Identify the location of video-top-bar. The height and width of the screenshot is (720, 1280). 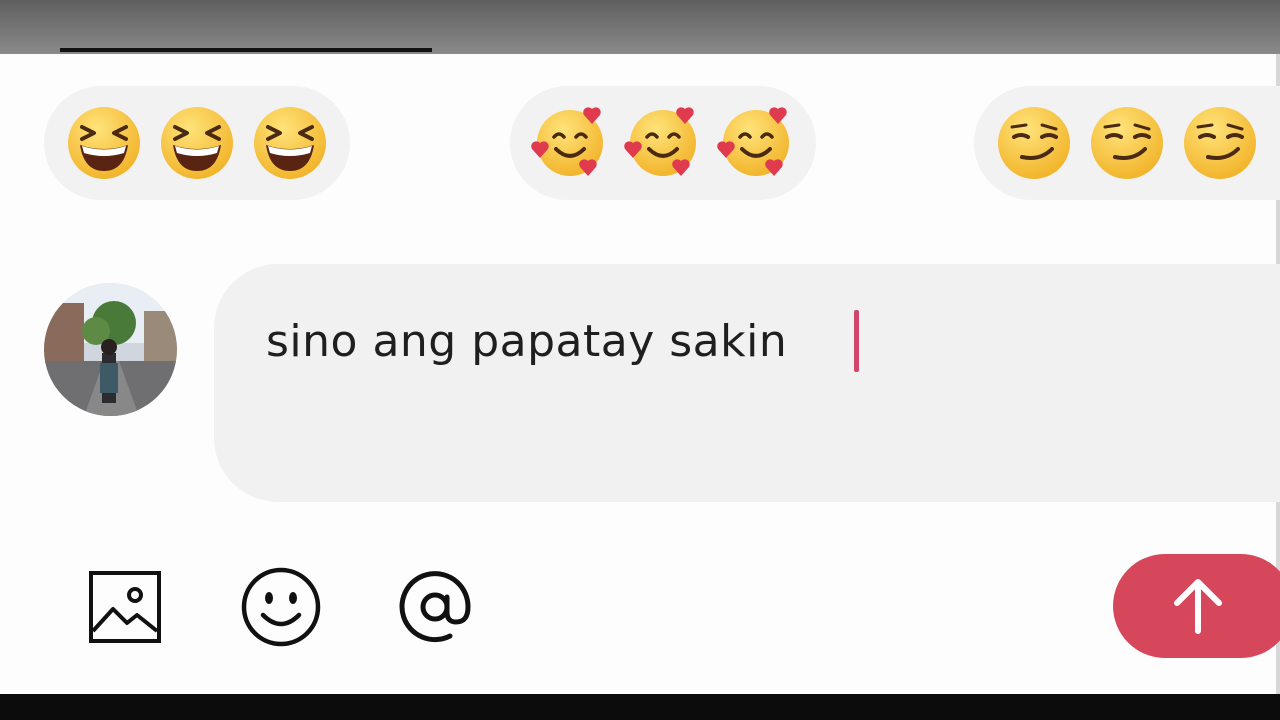
(640, 27).